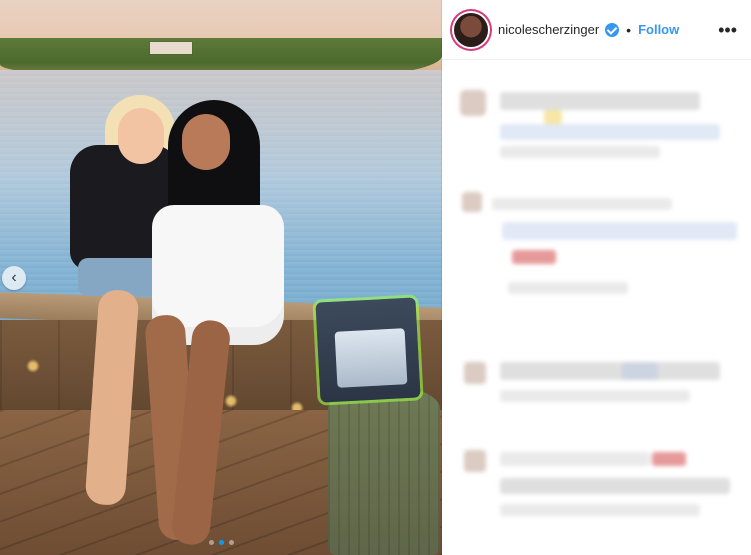 This screenshot has width=751, height=555. I want to click on post-header: nicolescherzinger • Follow •••, so click(596, 30).